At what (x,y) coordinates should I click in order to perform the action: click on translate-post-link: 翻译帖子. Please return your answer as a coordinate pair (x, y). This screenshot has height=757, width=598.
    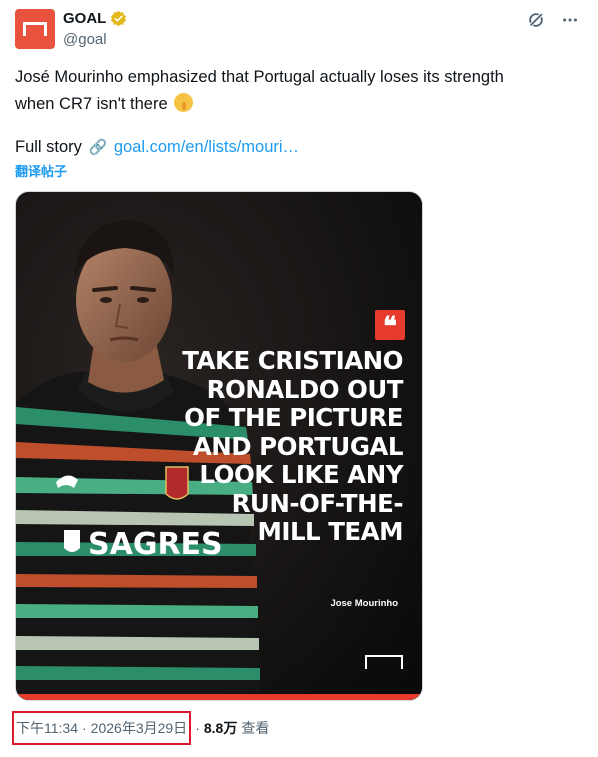
    Looking at the image, I should click on (41, 170).